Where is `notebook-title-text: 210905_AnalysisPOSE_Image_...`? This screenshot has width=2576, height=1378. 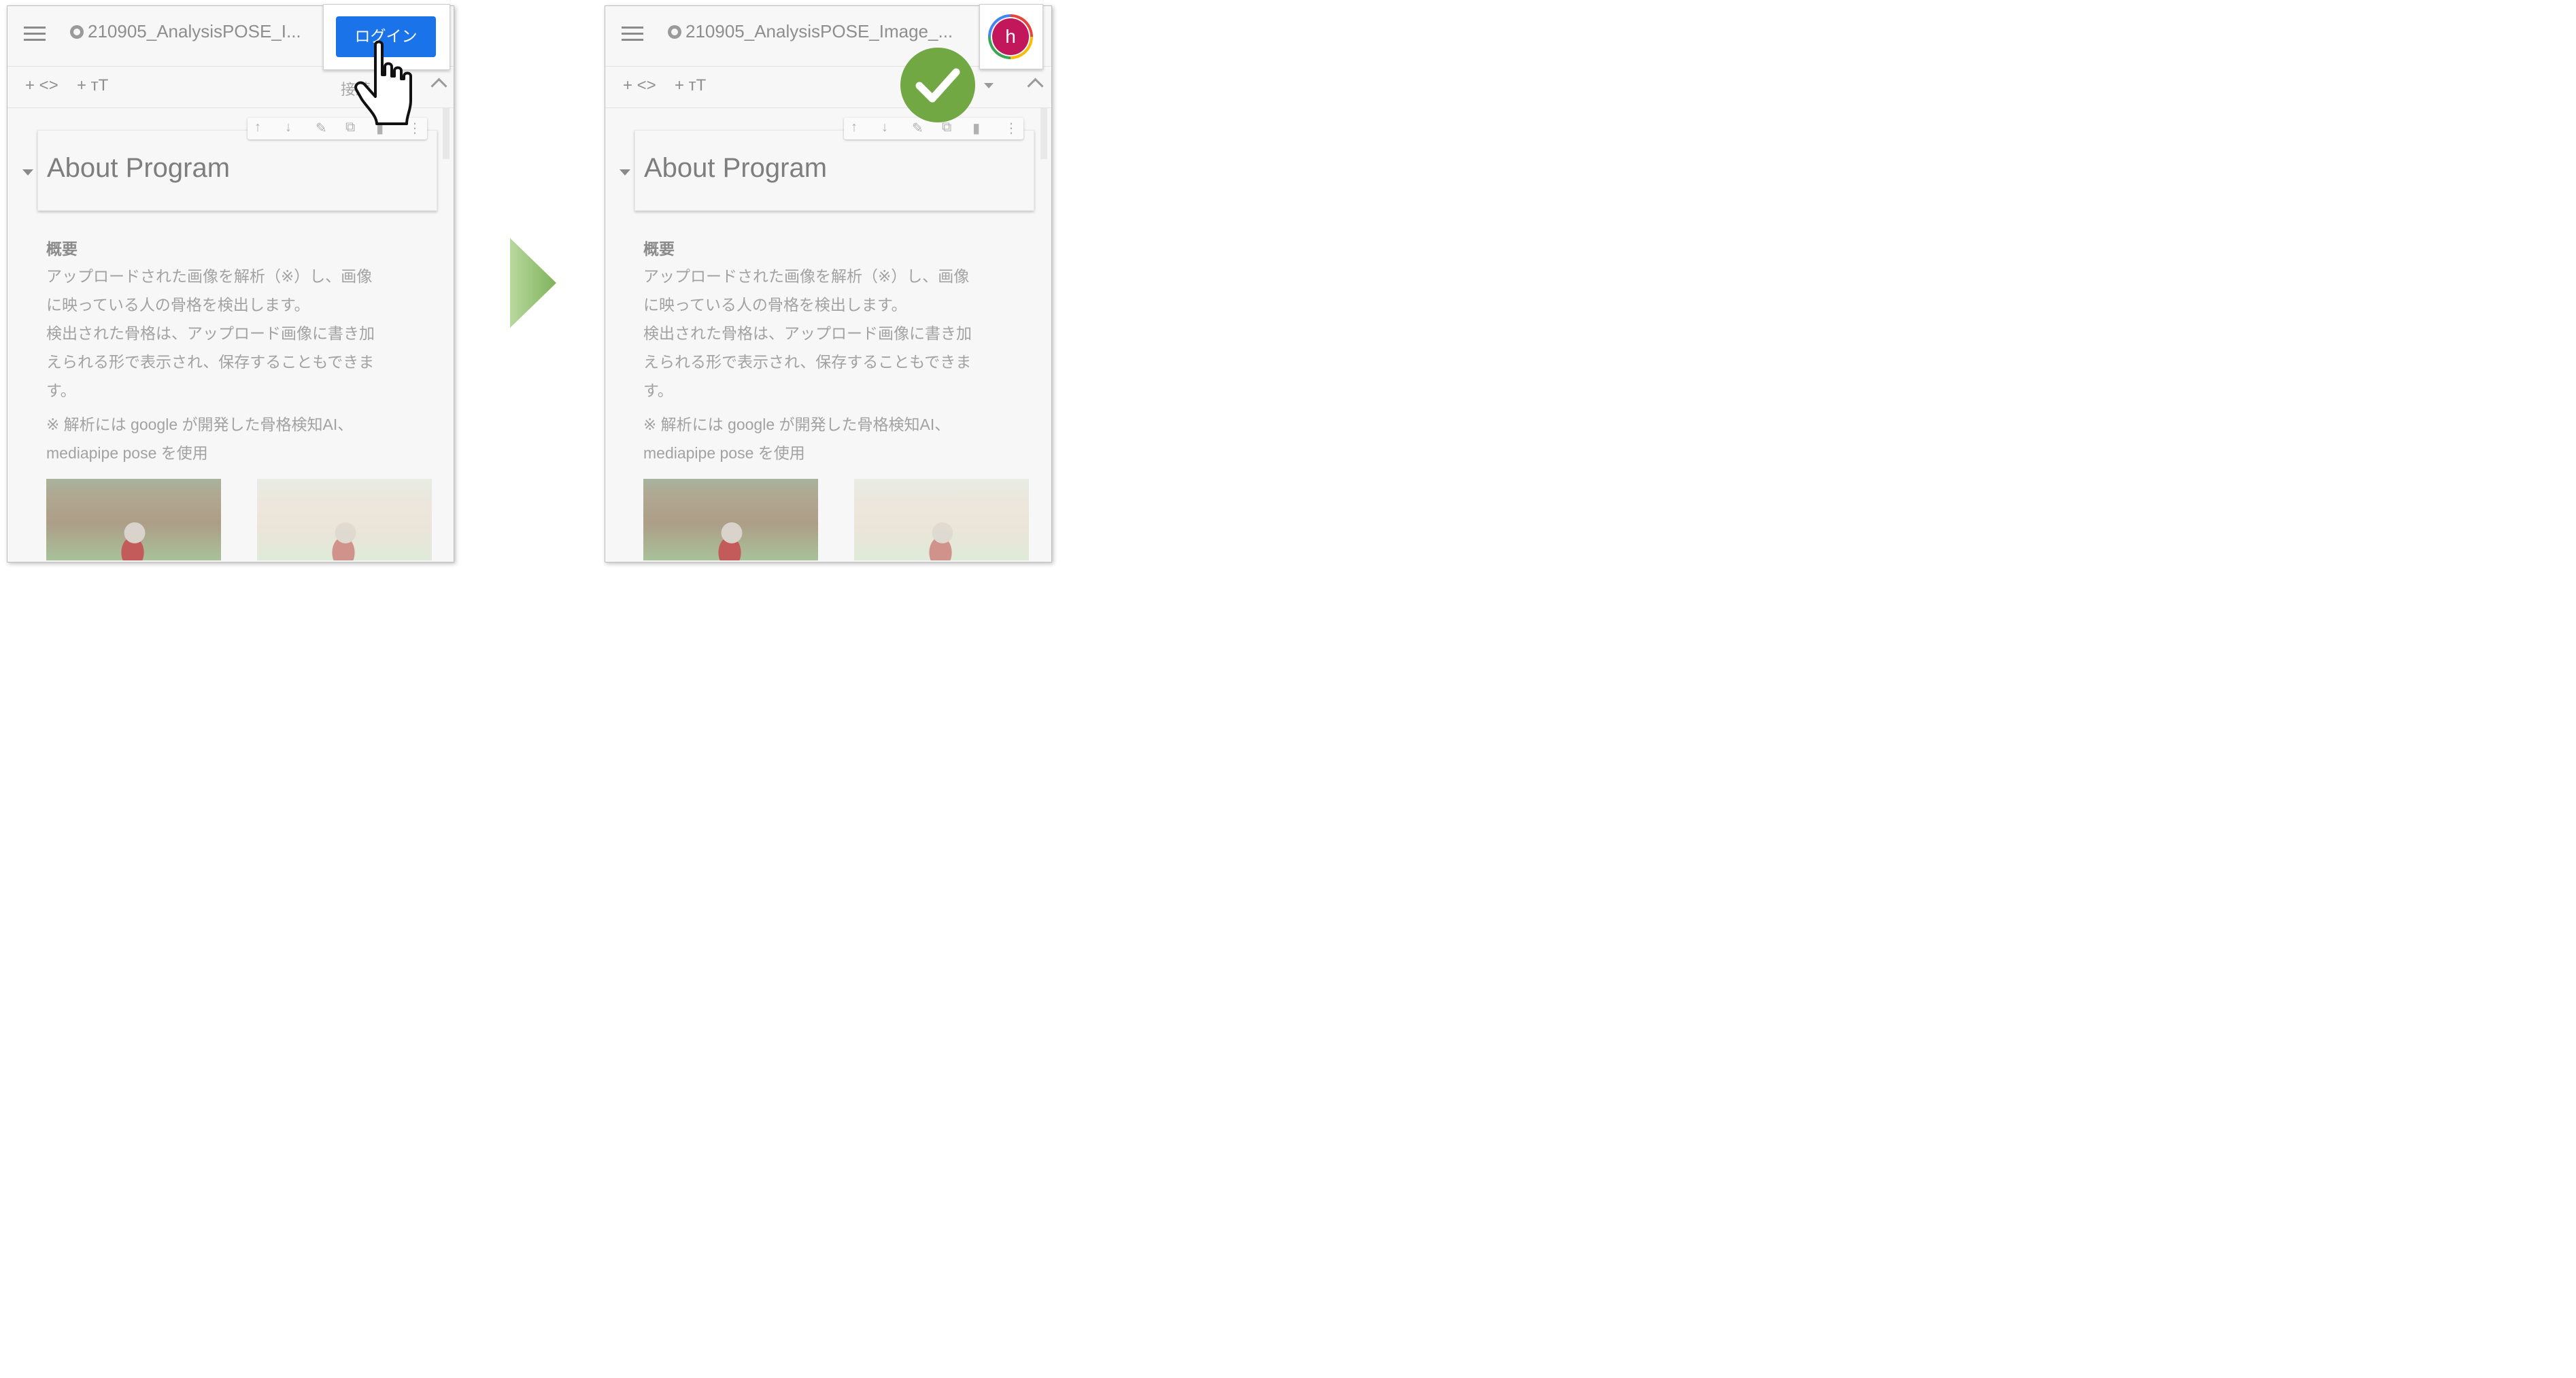 notebook-title-text: 210905_AnalysisPOSE_Image_... is located at coordinates (819, 31).